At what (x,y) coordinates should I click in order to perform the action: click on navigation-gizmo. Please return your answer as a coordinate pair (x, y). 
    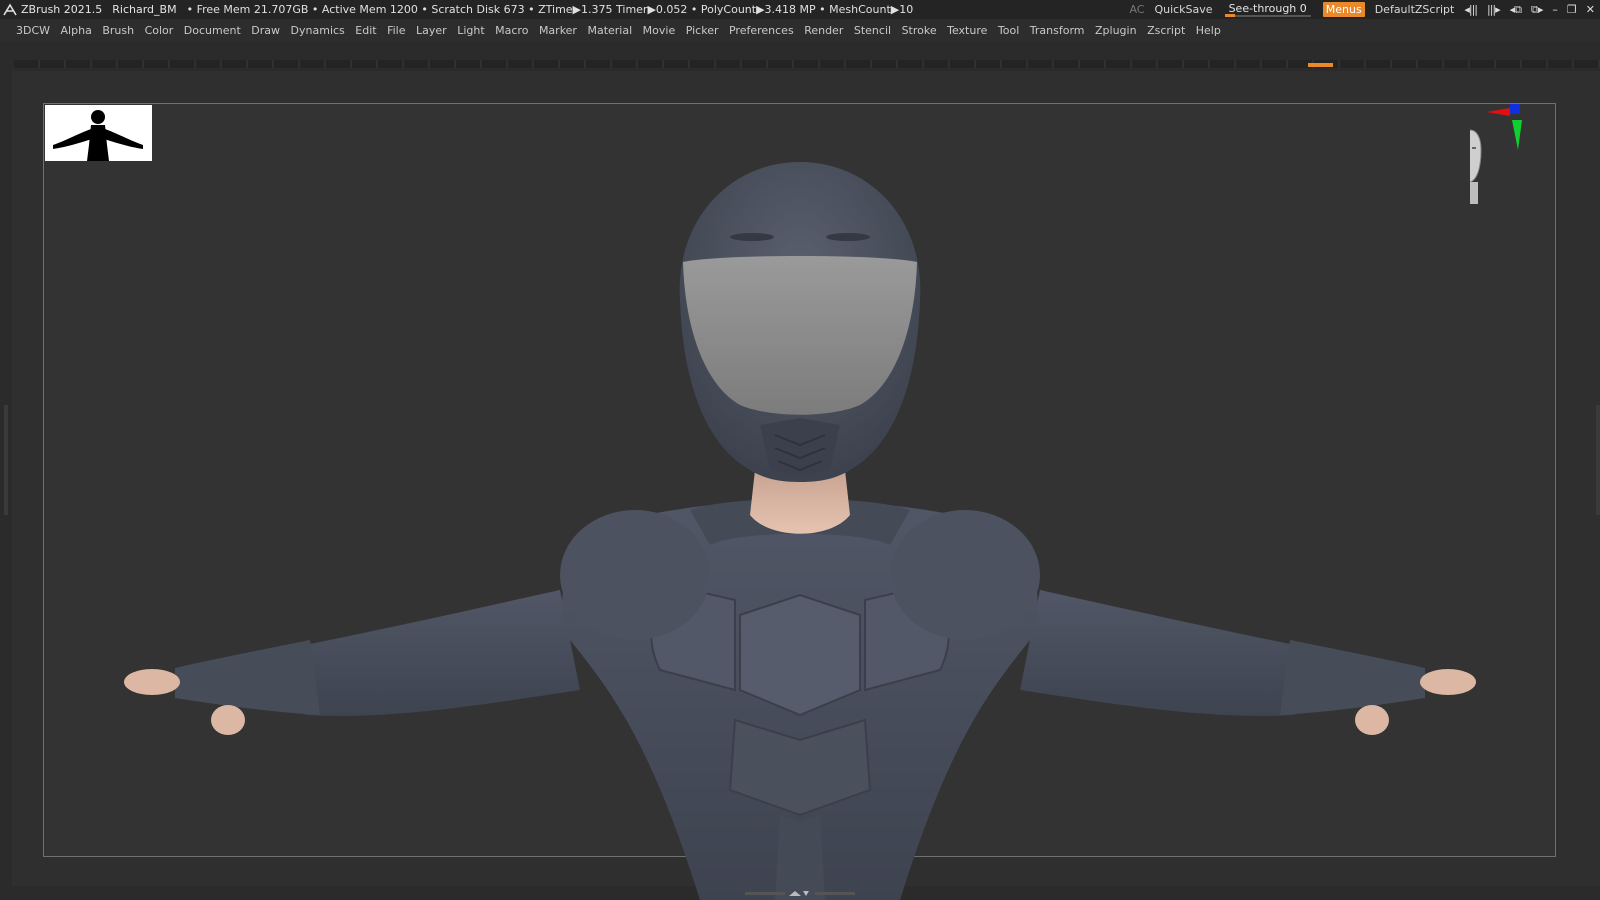
    Looking at the image, I should click on (1515, 155).